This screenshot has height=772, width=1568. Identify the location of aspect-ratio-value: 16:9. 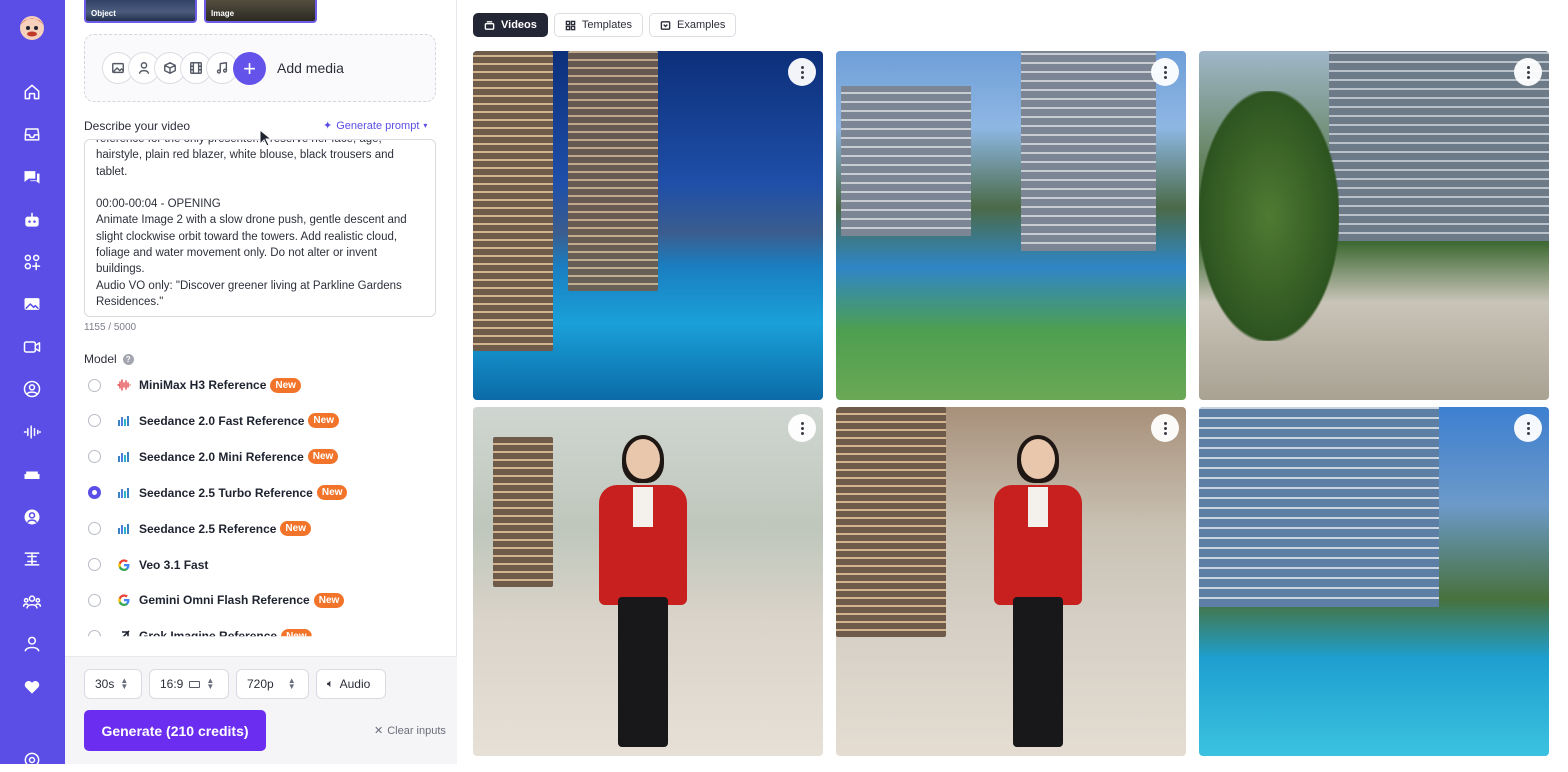
(172, 684).